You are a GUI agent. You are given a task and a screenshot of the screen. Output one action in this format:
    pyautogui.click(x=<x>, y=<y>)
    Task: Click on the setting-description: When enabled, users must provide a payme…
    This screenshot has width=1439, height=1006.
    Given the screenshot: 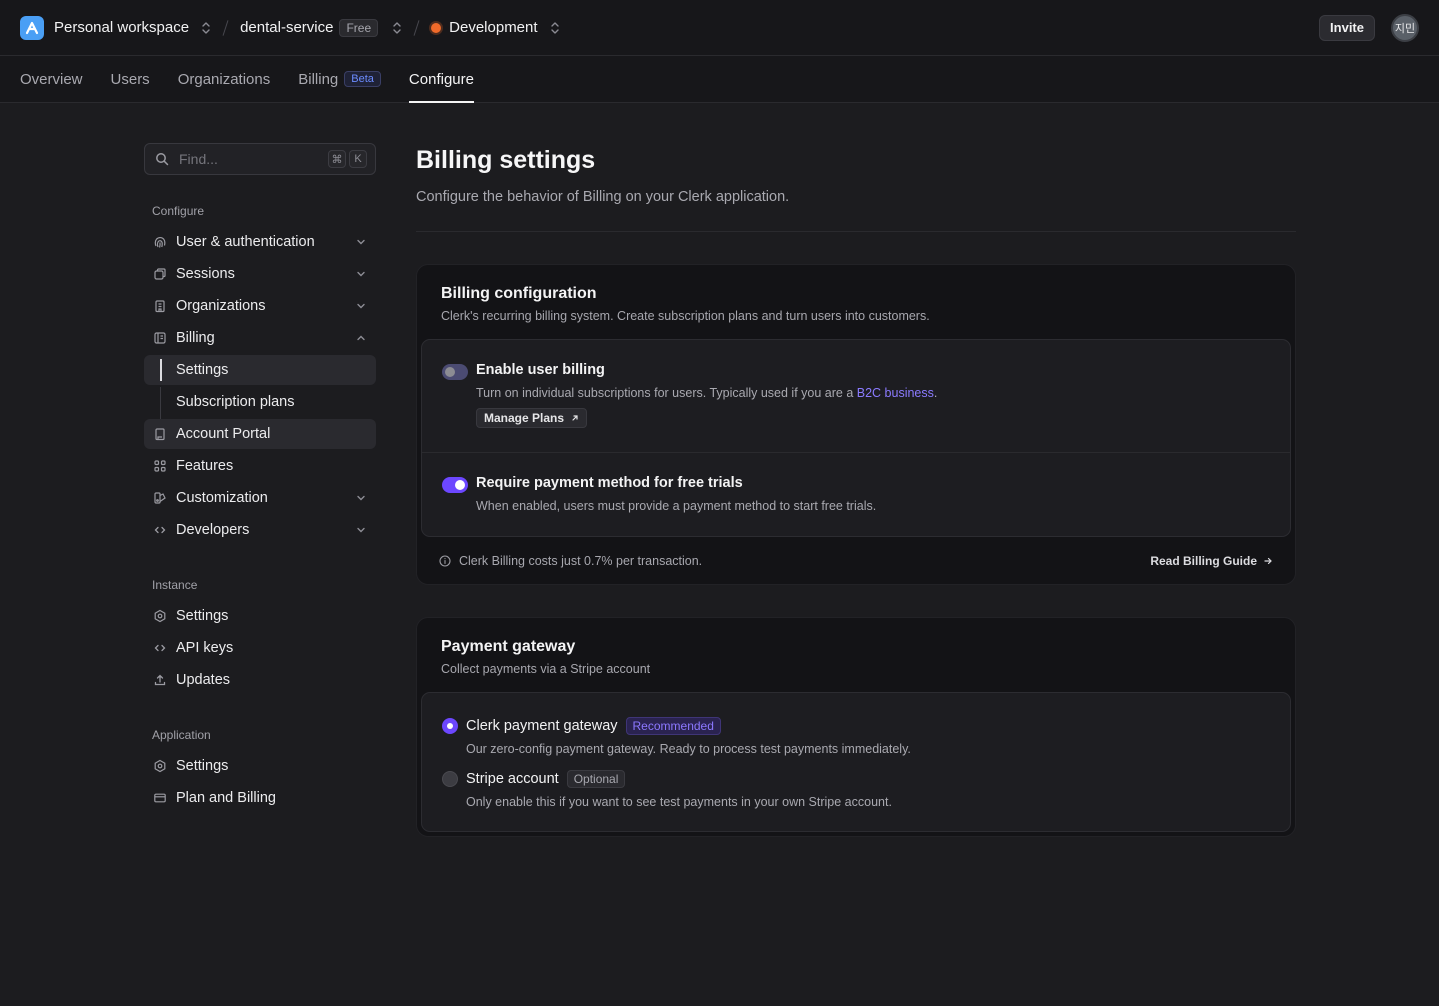 What is the action you would take?
    pyautogui.click(x=676, y=506)
    